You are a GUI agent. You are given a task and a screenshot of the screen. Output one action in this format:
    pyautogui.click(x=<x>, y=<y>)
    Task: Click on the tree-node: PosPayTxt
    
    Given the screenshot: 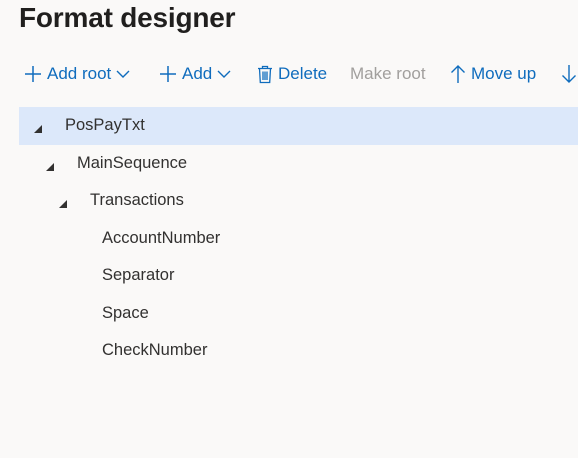 What is the action you would take?
    pyautogui.click(x=298, y=126)
    